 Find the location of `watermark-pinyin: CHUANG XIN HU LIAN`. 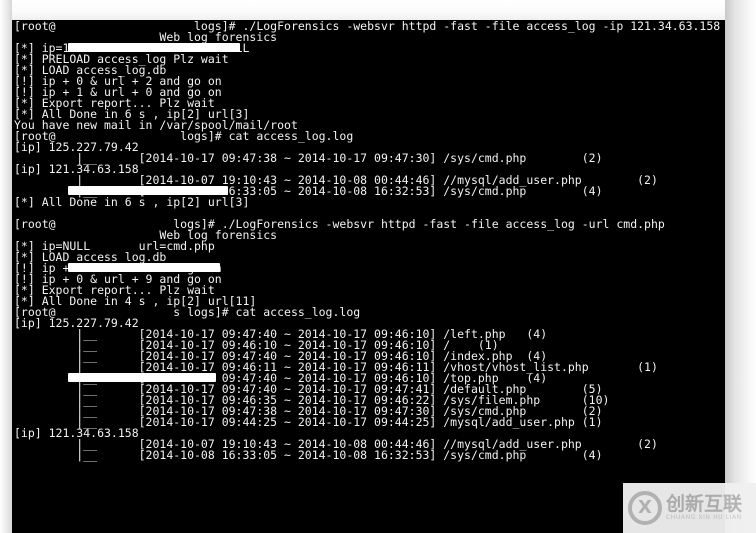

watermark-pinyin: CHUANG XIN HU LIAN is located at coordinates (704, 517).